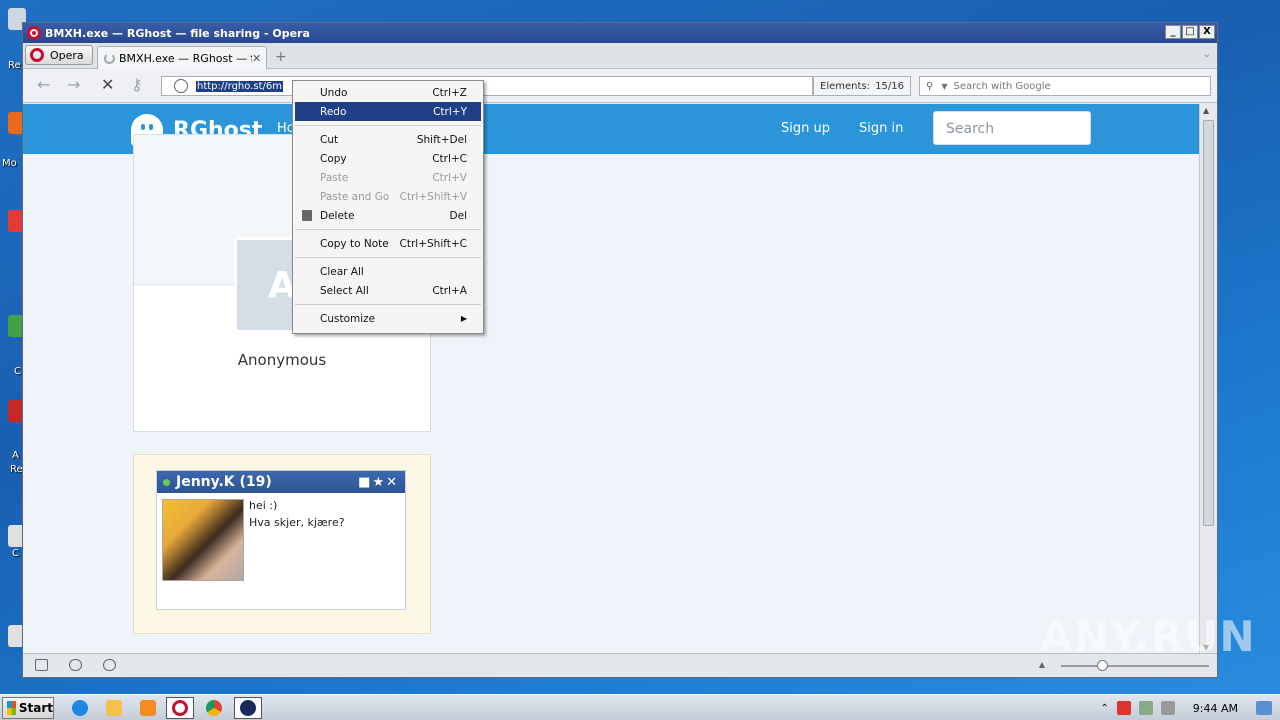 This screenshot has height=720, width=1280. What do you see at coordinates (41, 665) in the screenshot?
I see `panel-toggle-icon` at bounding box center [41, 665].